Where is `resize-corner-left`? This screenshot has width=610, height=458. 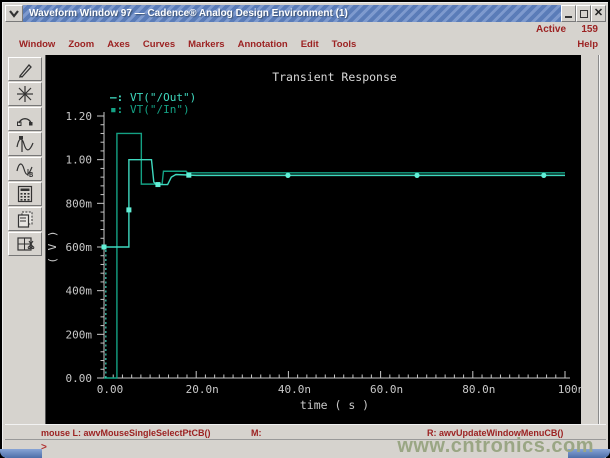 resize-corner-left is located at coordinates (21, 453).